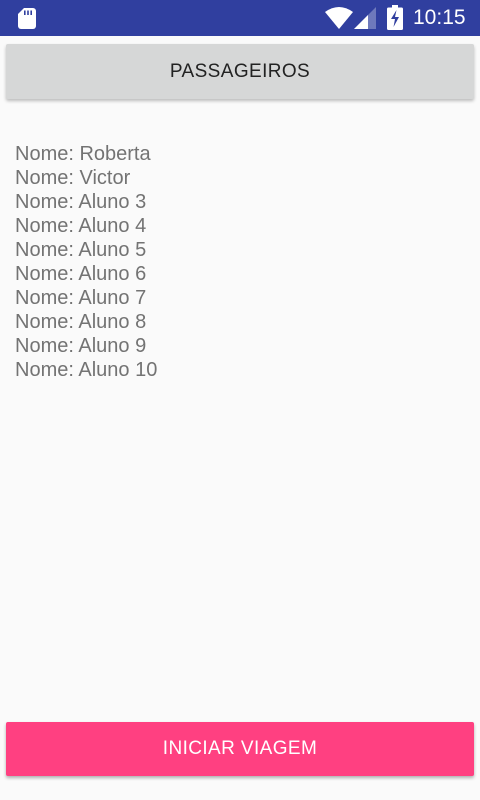 This screenshot has width=480, height=800. I want to click on passenger-item: Nome: Aluno 5, so click(81, 250).